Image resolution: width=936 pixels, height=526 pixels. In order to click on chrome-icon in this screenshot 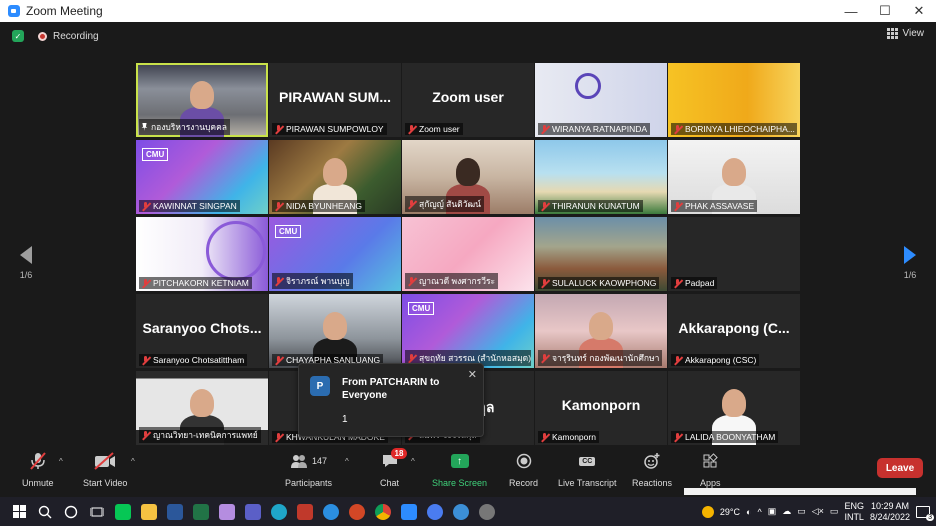, I will do `click(383, 512)`.